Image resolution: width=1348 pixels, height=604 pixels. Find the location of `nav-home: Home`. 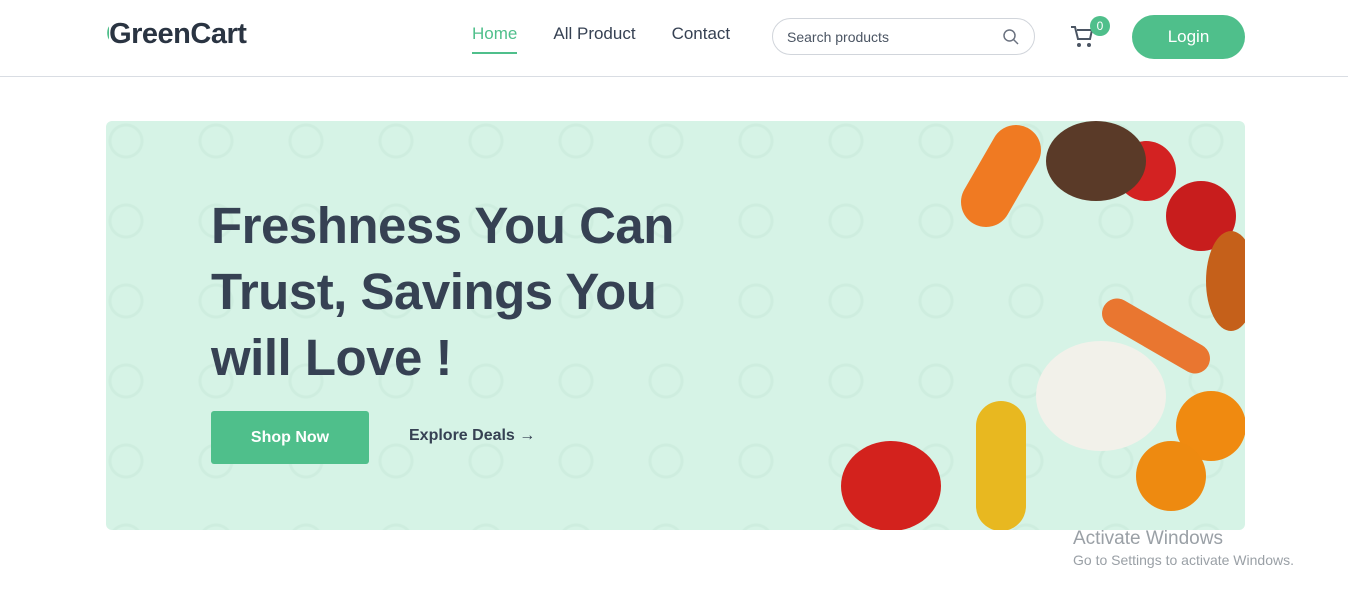

nav-home: Home is located at coordinates (495, 39).